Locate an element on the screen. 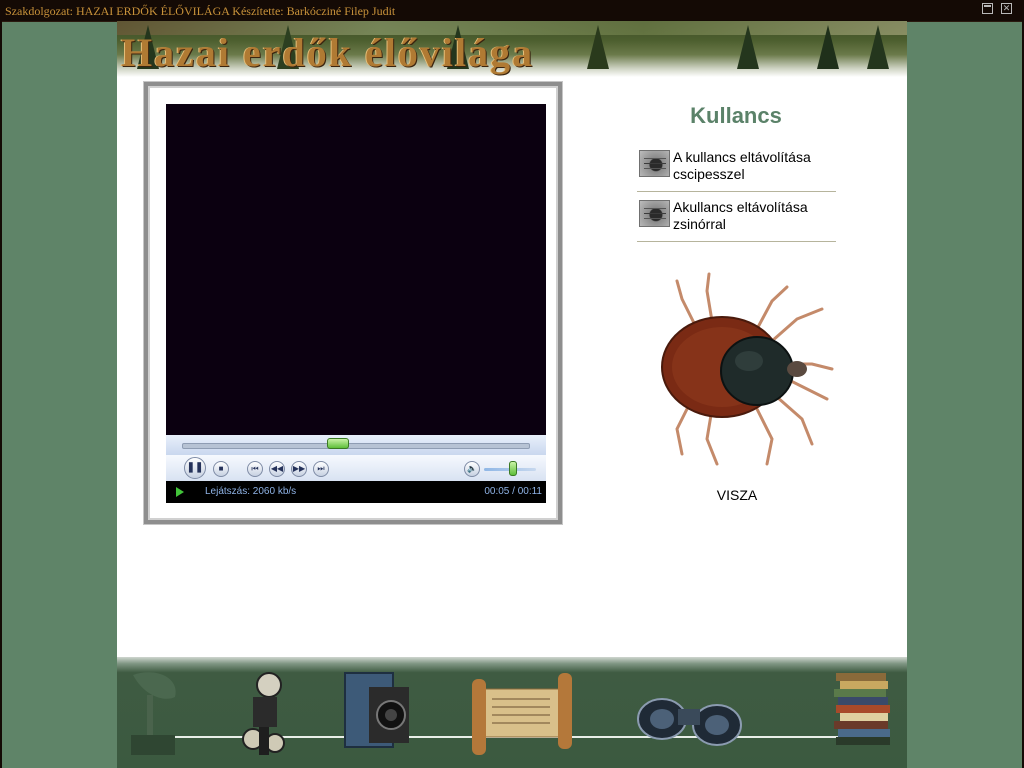  fast-forward-button: ▶▶ is located at coordinates (299, 469).